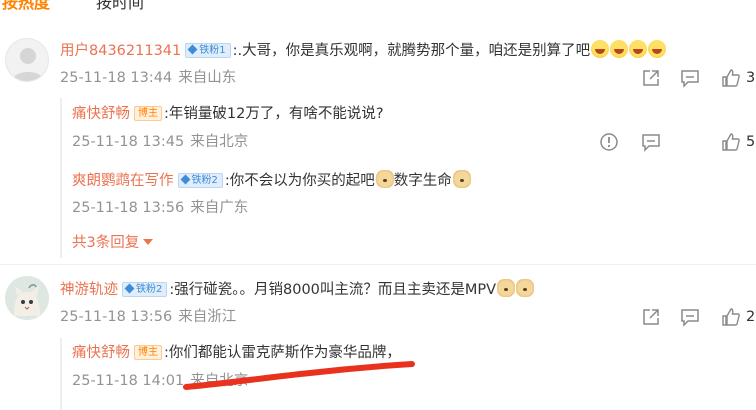  I want to click on reply-text: :你不会以为你买的起吧, so click(299, 181).